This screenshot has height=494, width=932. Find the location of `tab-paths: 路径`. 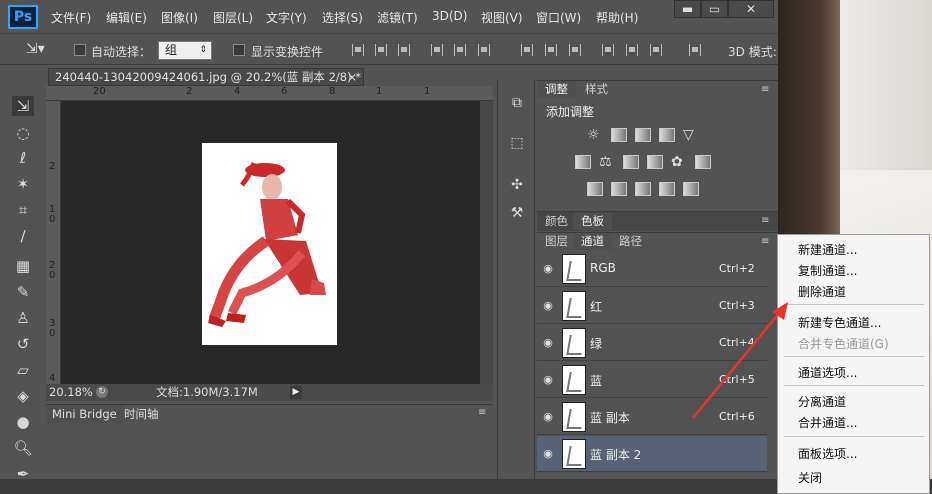

tab-paths: 路径 is located at coordinates (630, 241).